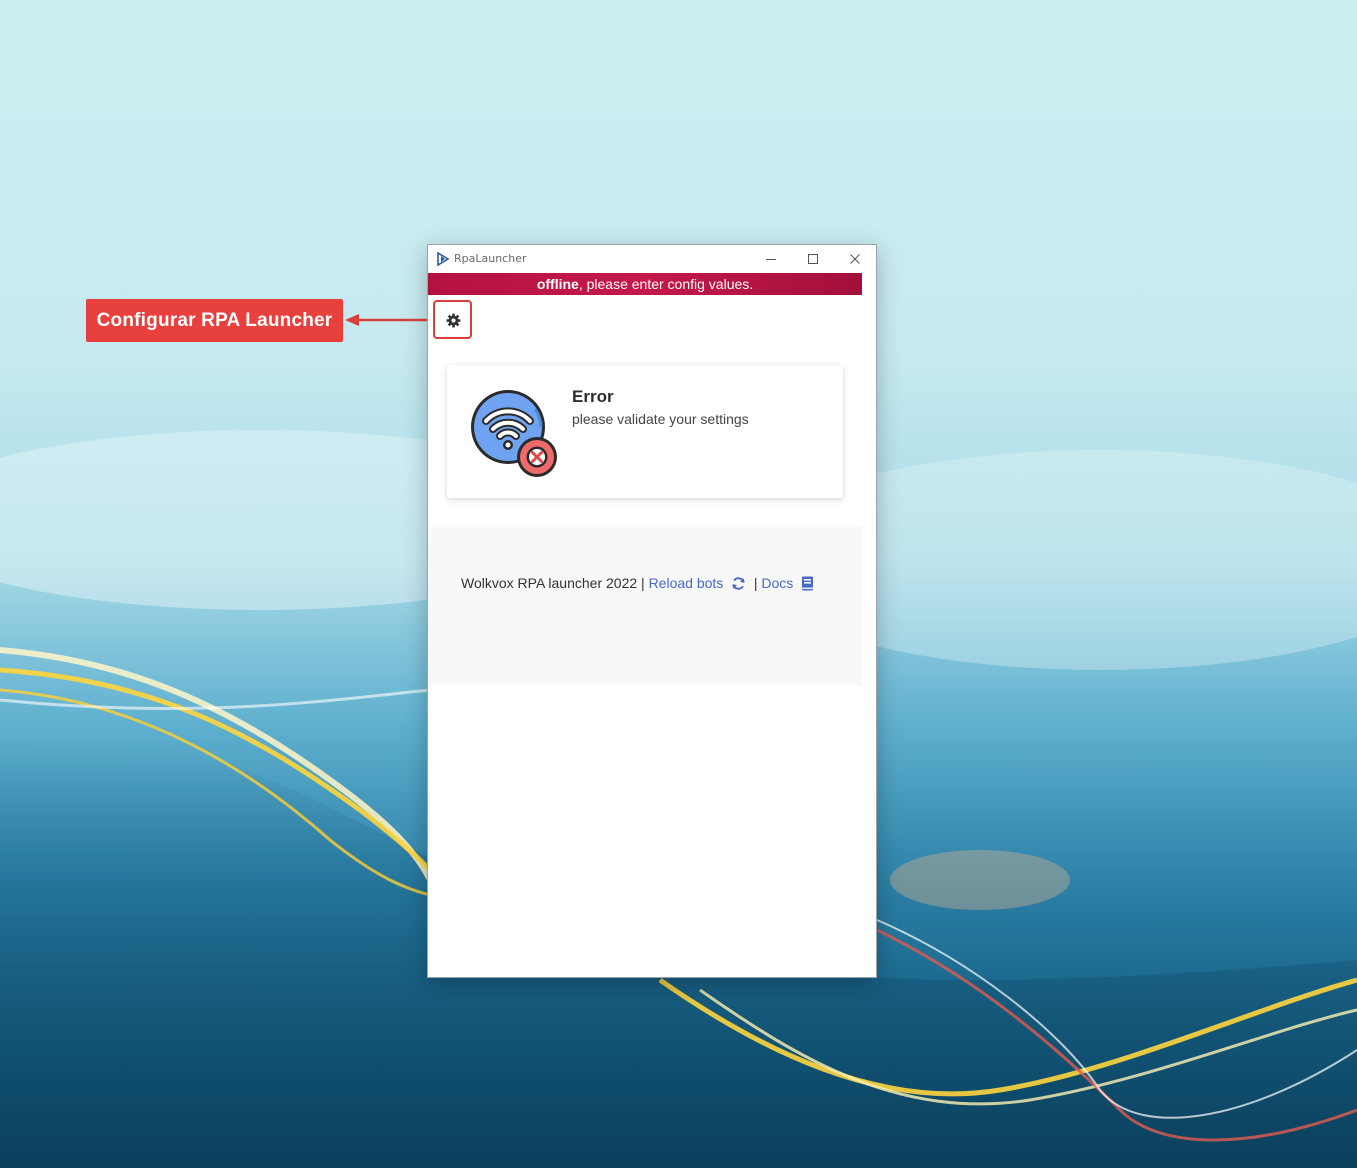 This screenshot has width=1357, height=1168. I want to click on maximize-icon, so click(813, 259).